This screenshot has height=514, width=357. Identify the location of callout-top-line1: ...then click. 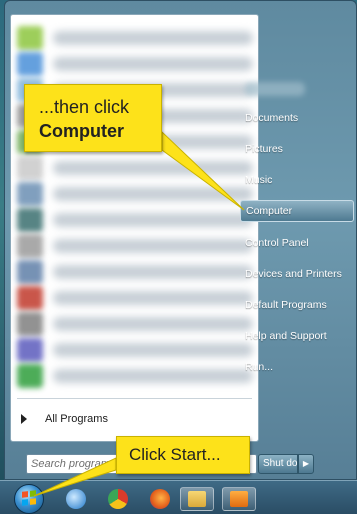
(84, 107).